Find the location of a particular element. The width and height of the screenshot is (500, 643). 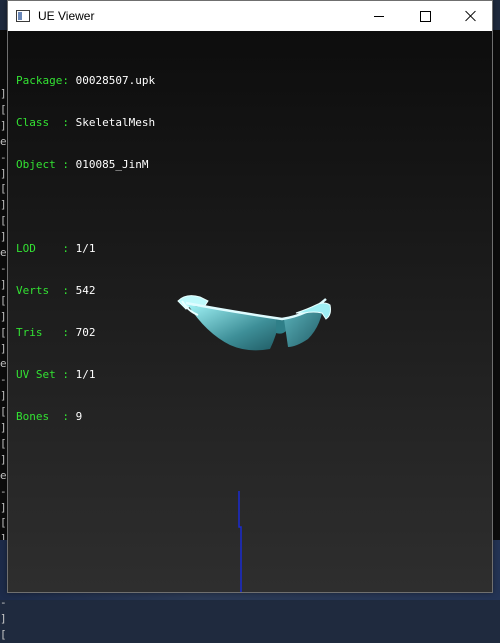

maximize-icon is located at coordinates (425, 16).